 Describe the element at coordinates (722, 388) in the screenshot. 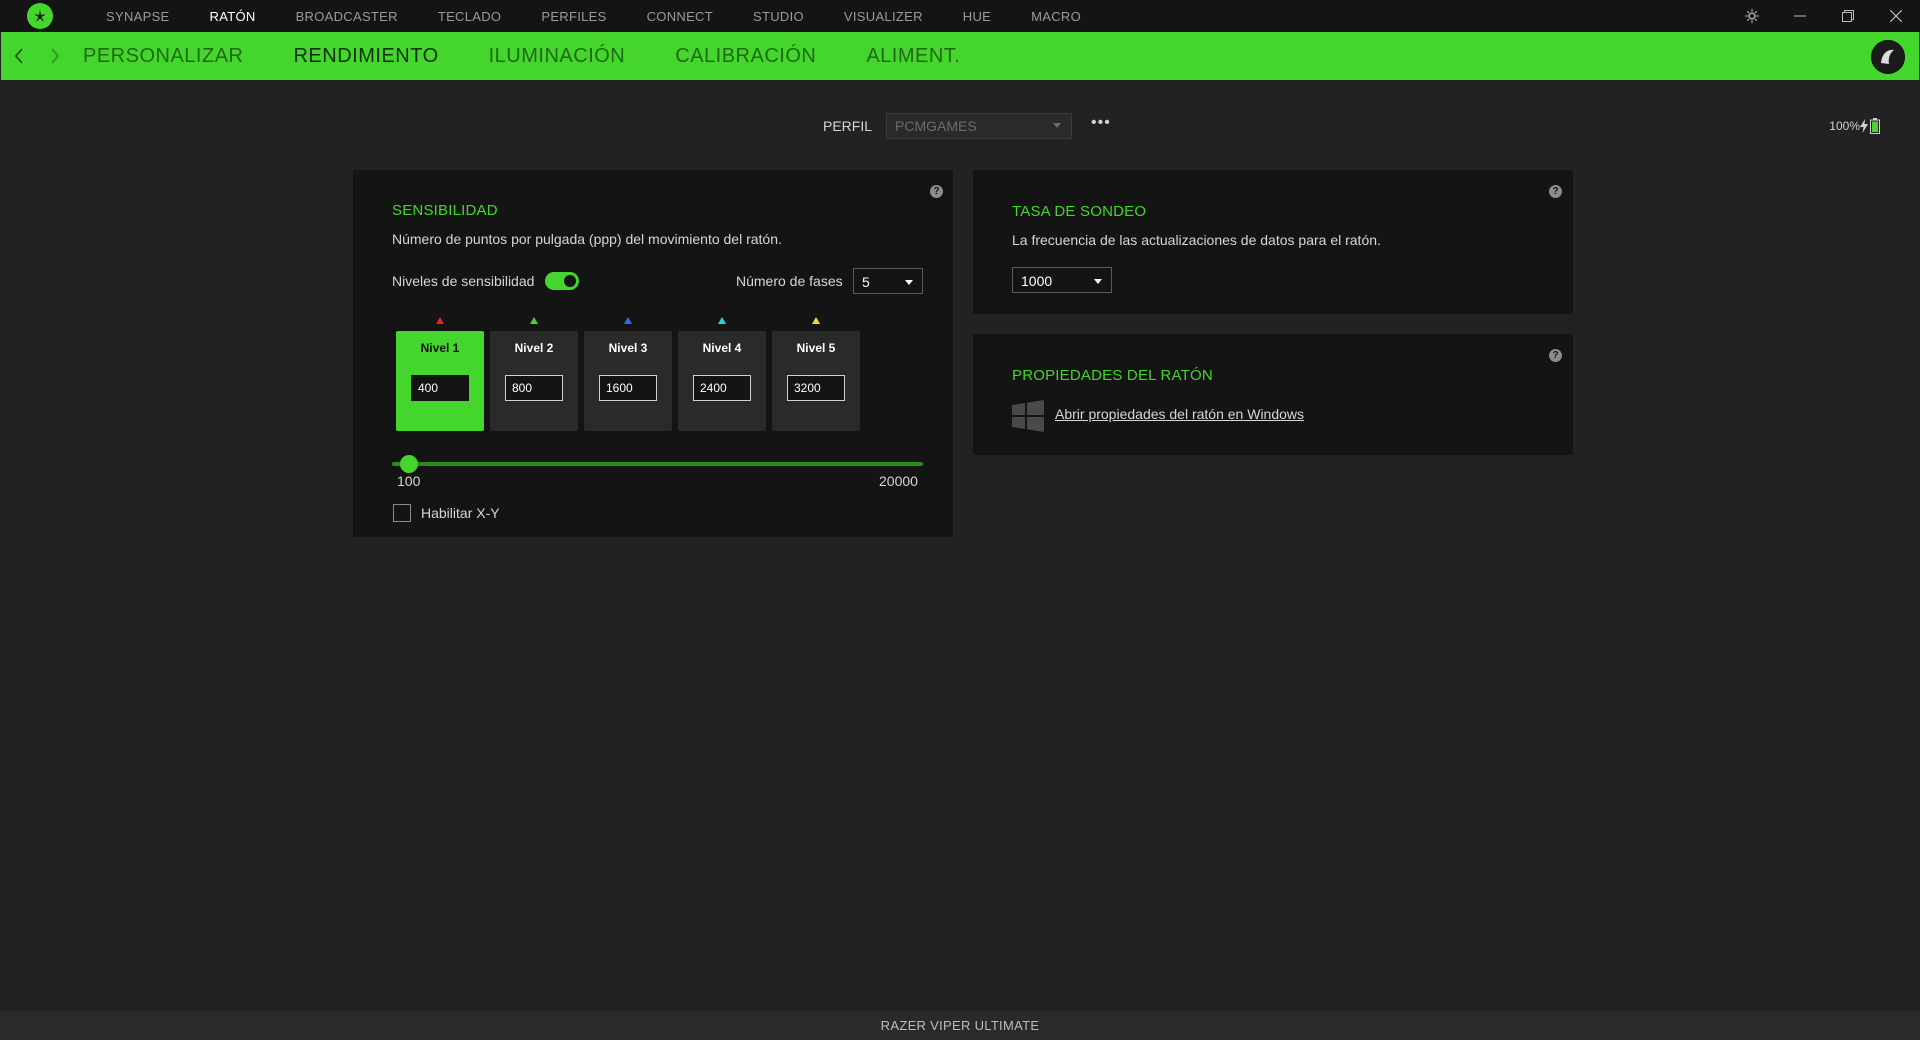

I see `level-dpi-input: 2400` at that location.